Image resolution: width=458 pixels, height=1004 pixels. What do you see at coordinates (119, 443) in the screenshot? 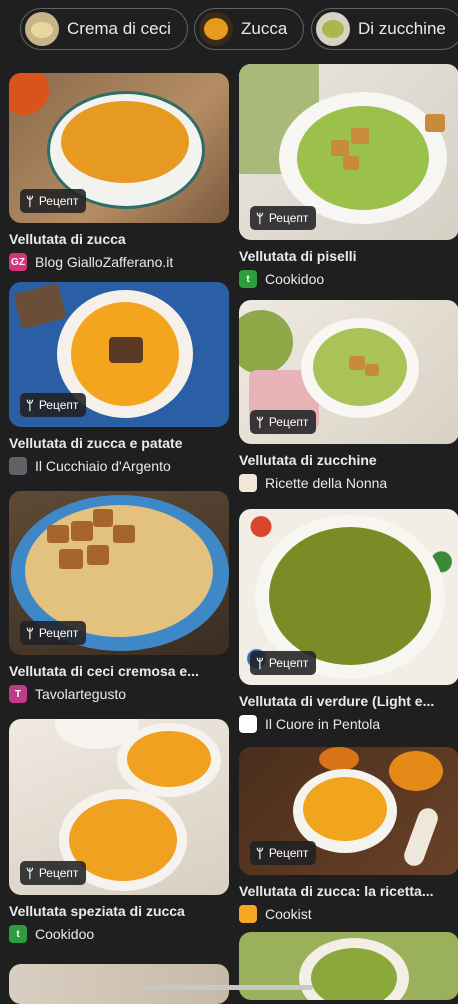
I see `result-title: Vellutata di zucca e patate` at bounding box center [119, 443].